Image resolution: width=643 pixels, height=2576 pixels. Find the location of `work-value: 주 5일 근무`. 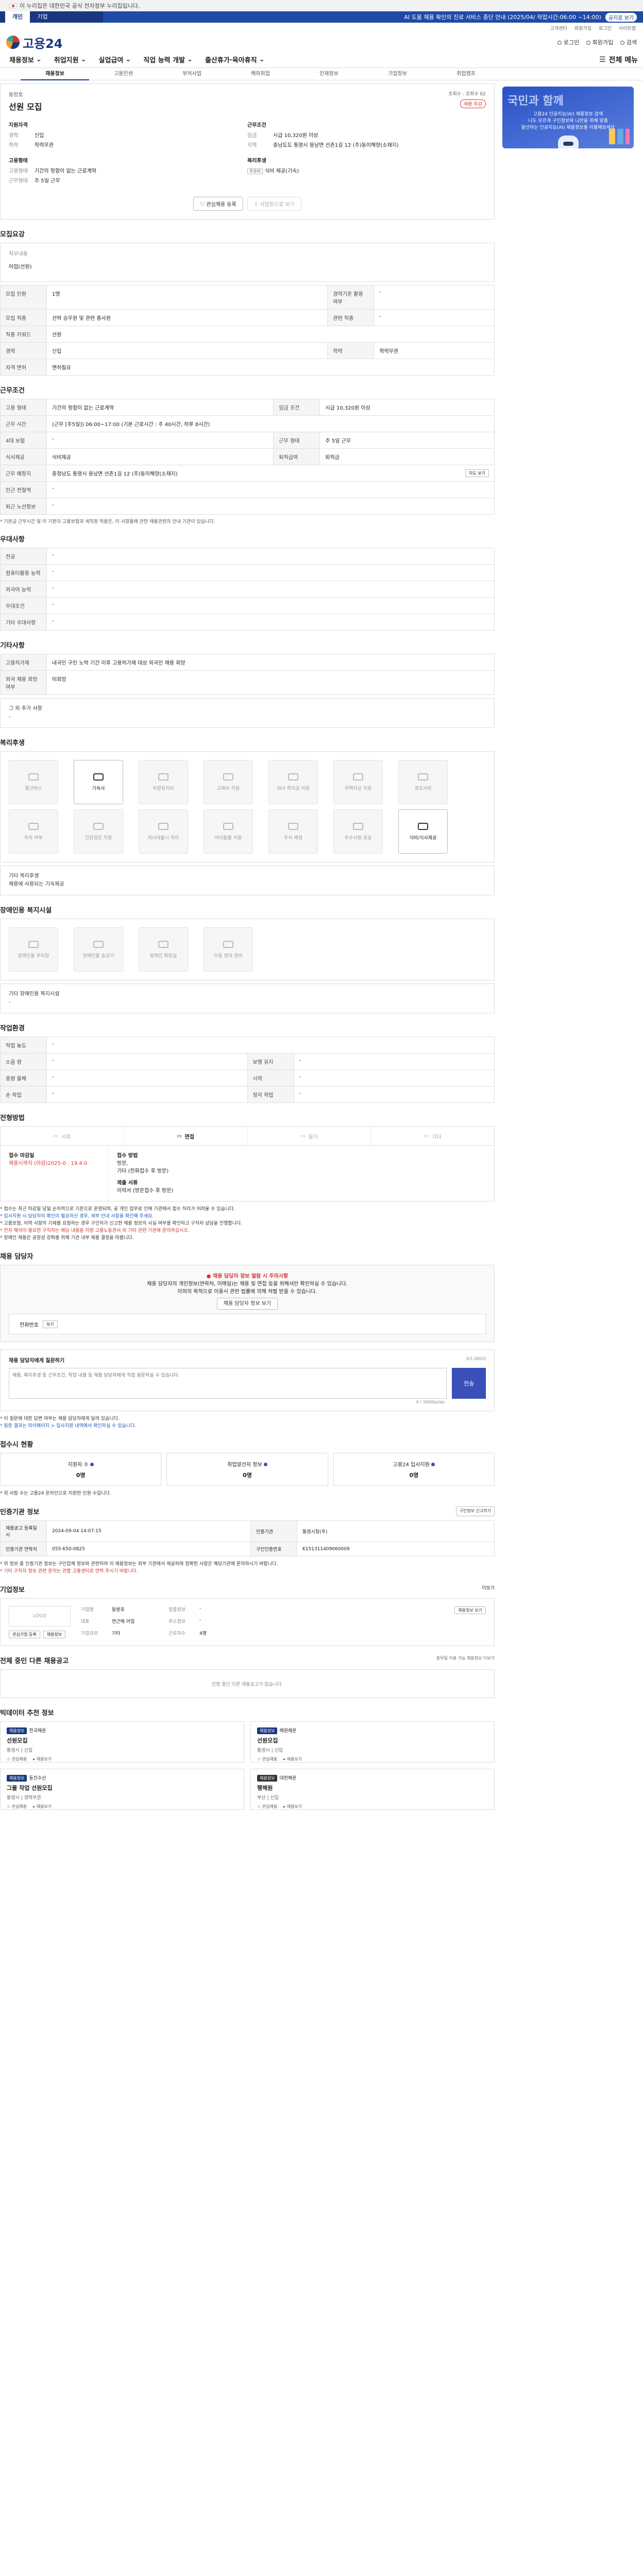

work-value: 주 5일 근무 is located at coordinates (407, 440).